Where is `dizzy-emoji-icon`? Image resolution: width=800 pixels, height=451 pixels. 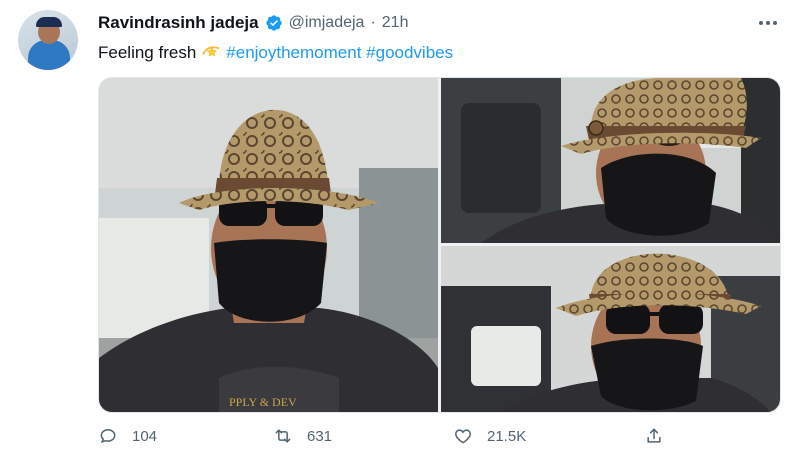 dizzy-emoji-icon is located at coordinates (211, 51).